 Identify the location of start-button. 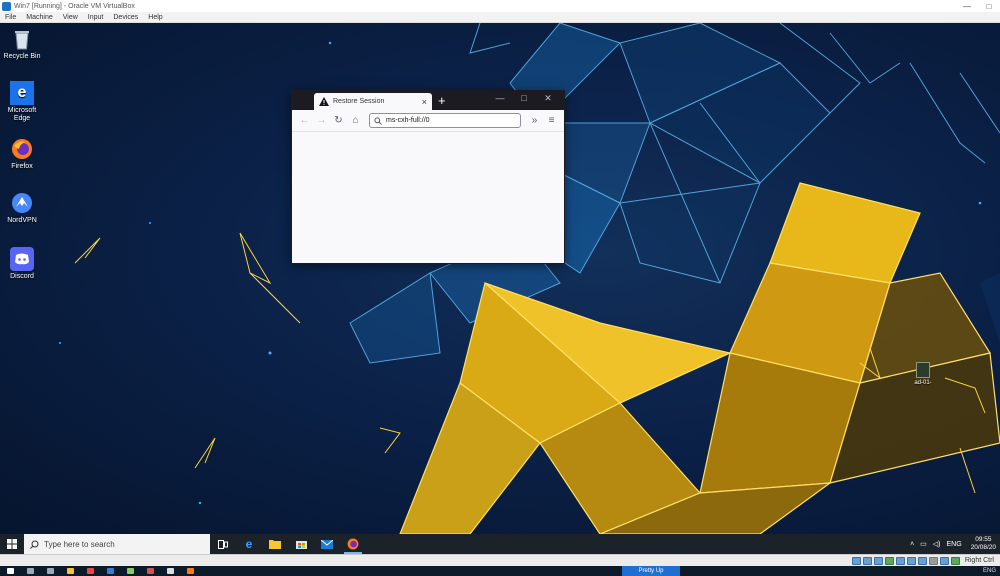
(12, 544).